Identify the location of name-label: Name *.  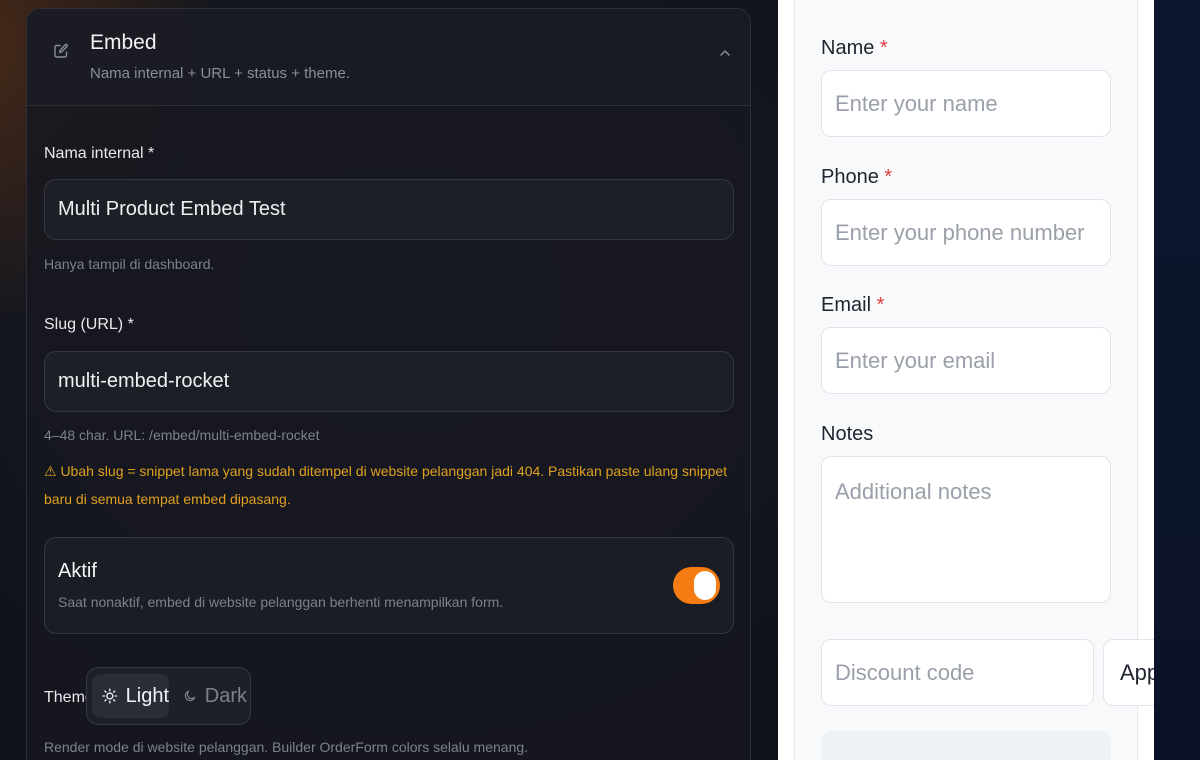
(854, 48).